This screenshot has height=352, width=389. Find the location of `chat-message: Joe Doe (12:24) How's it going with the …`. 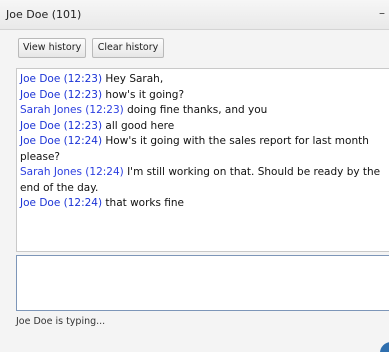

chat-message: Joe Doe (12:24) How's it going with the … is located at coordinates (204, 149).